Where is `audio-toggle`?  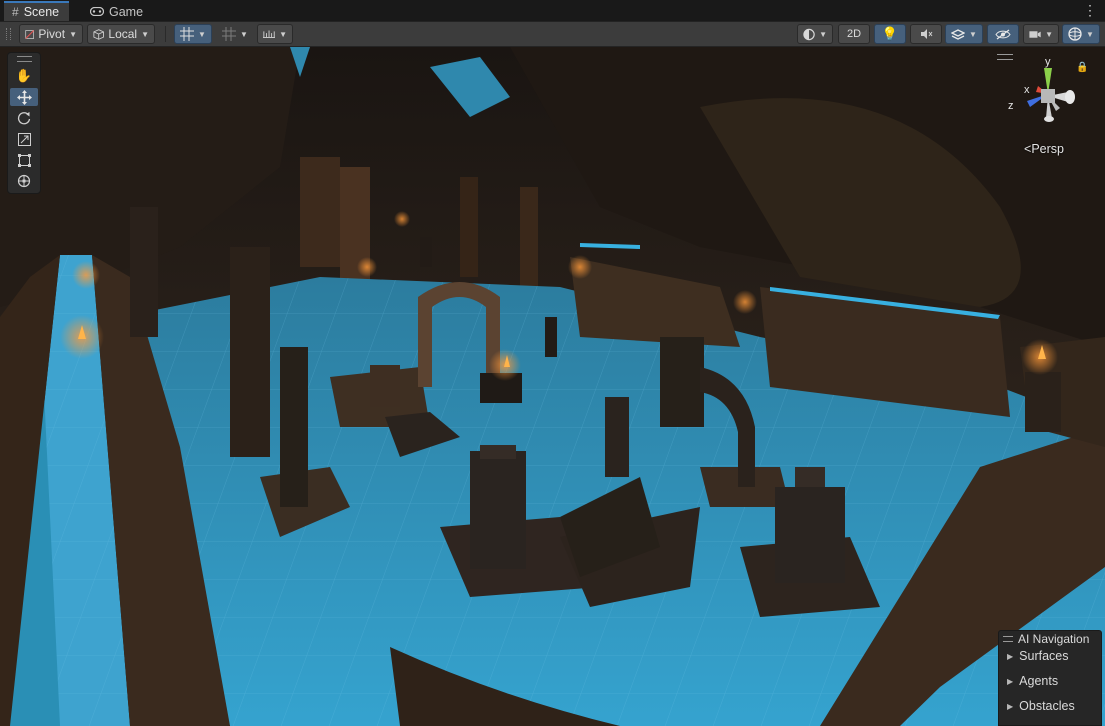 audio-toggle is located at coordinates (926, 34).